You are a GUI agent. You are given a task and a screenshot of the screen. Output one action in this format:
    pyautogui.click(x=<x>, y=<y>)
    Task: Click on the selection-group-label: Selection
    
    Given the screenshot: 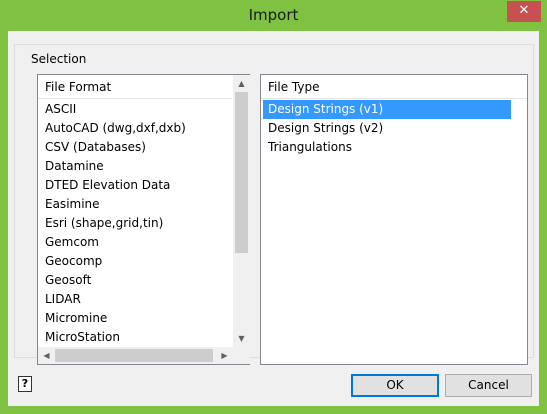 What is the action you would take?
    pyautogui.click(x=59, y=59)
    